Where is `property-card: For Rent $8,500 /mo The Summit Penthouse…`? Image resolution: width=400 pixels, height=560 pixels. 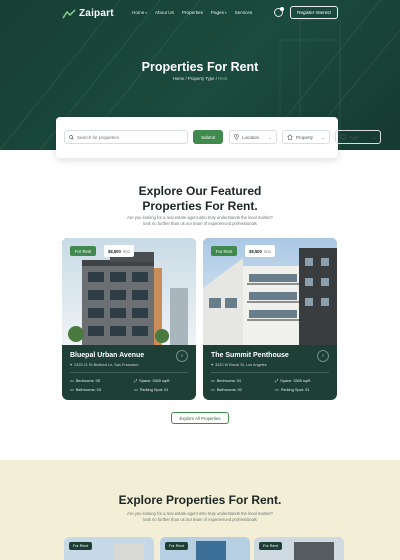 property-card: For Rent $8,500 /mo The Summit Penthouse… is located at coordinates (270, 319).